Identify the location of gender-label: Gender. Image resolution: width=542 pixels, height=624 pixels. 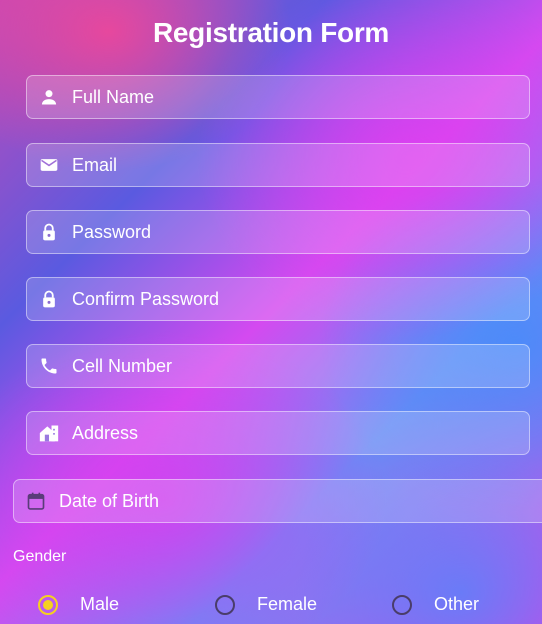
(40, 556).